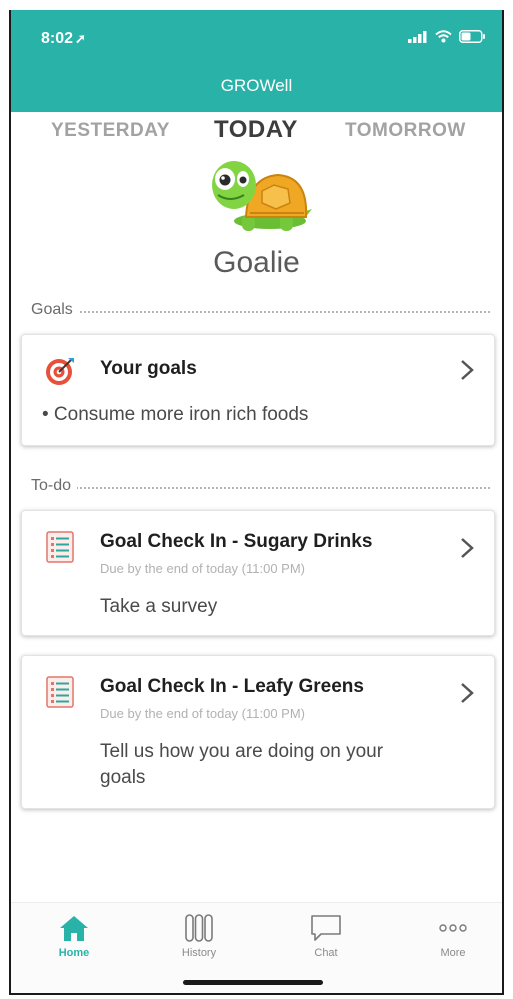 The height and width of the screenshot is (999, 513). What do you see at coordinates (80, 38) in the screenshot?
I see `location-arrow-icon: ➚` at bounding box center [80, 38].